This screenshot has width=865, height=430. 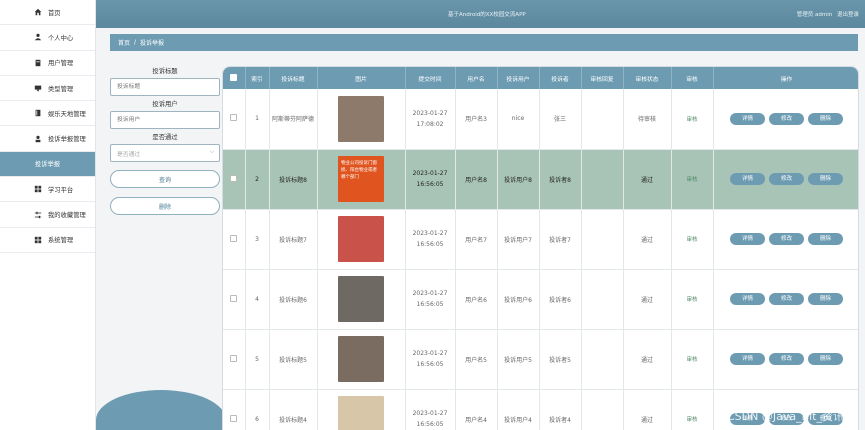 I want to click on sidebar-item-label: 投诉举报, so click(x=47, y=165).